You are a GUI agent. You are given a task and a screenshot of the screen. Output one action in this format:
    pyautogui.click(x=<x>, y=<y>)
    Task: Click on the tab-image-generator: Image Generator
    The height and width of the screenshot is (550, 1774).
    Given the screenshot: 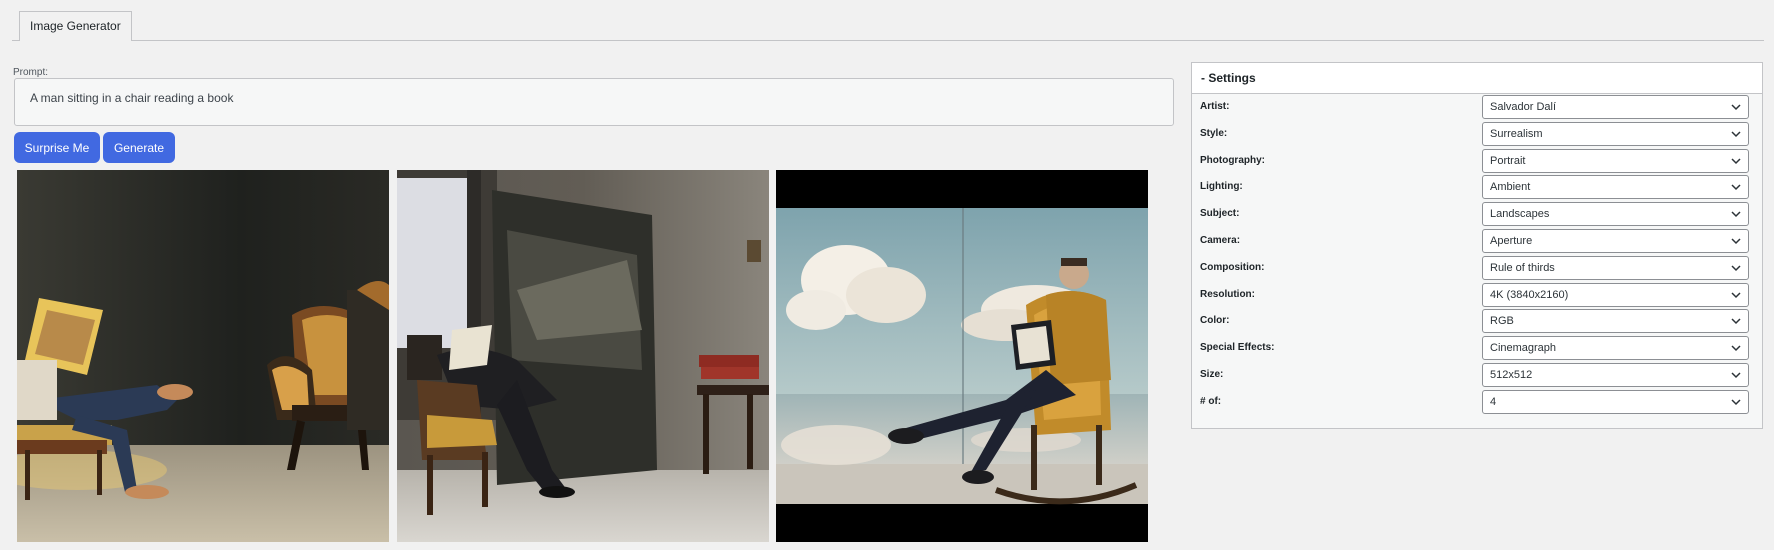 What is the action you would take?
    pyautogui.click(x=75, y=26)
    